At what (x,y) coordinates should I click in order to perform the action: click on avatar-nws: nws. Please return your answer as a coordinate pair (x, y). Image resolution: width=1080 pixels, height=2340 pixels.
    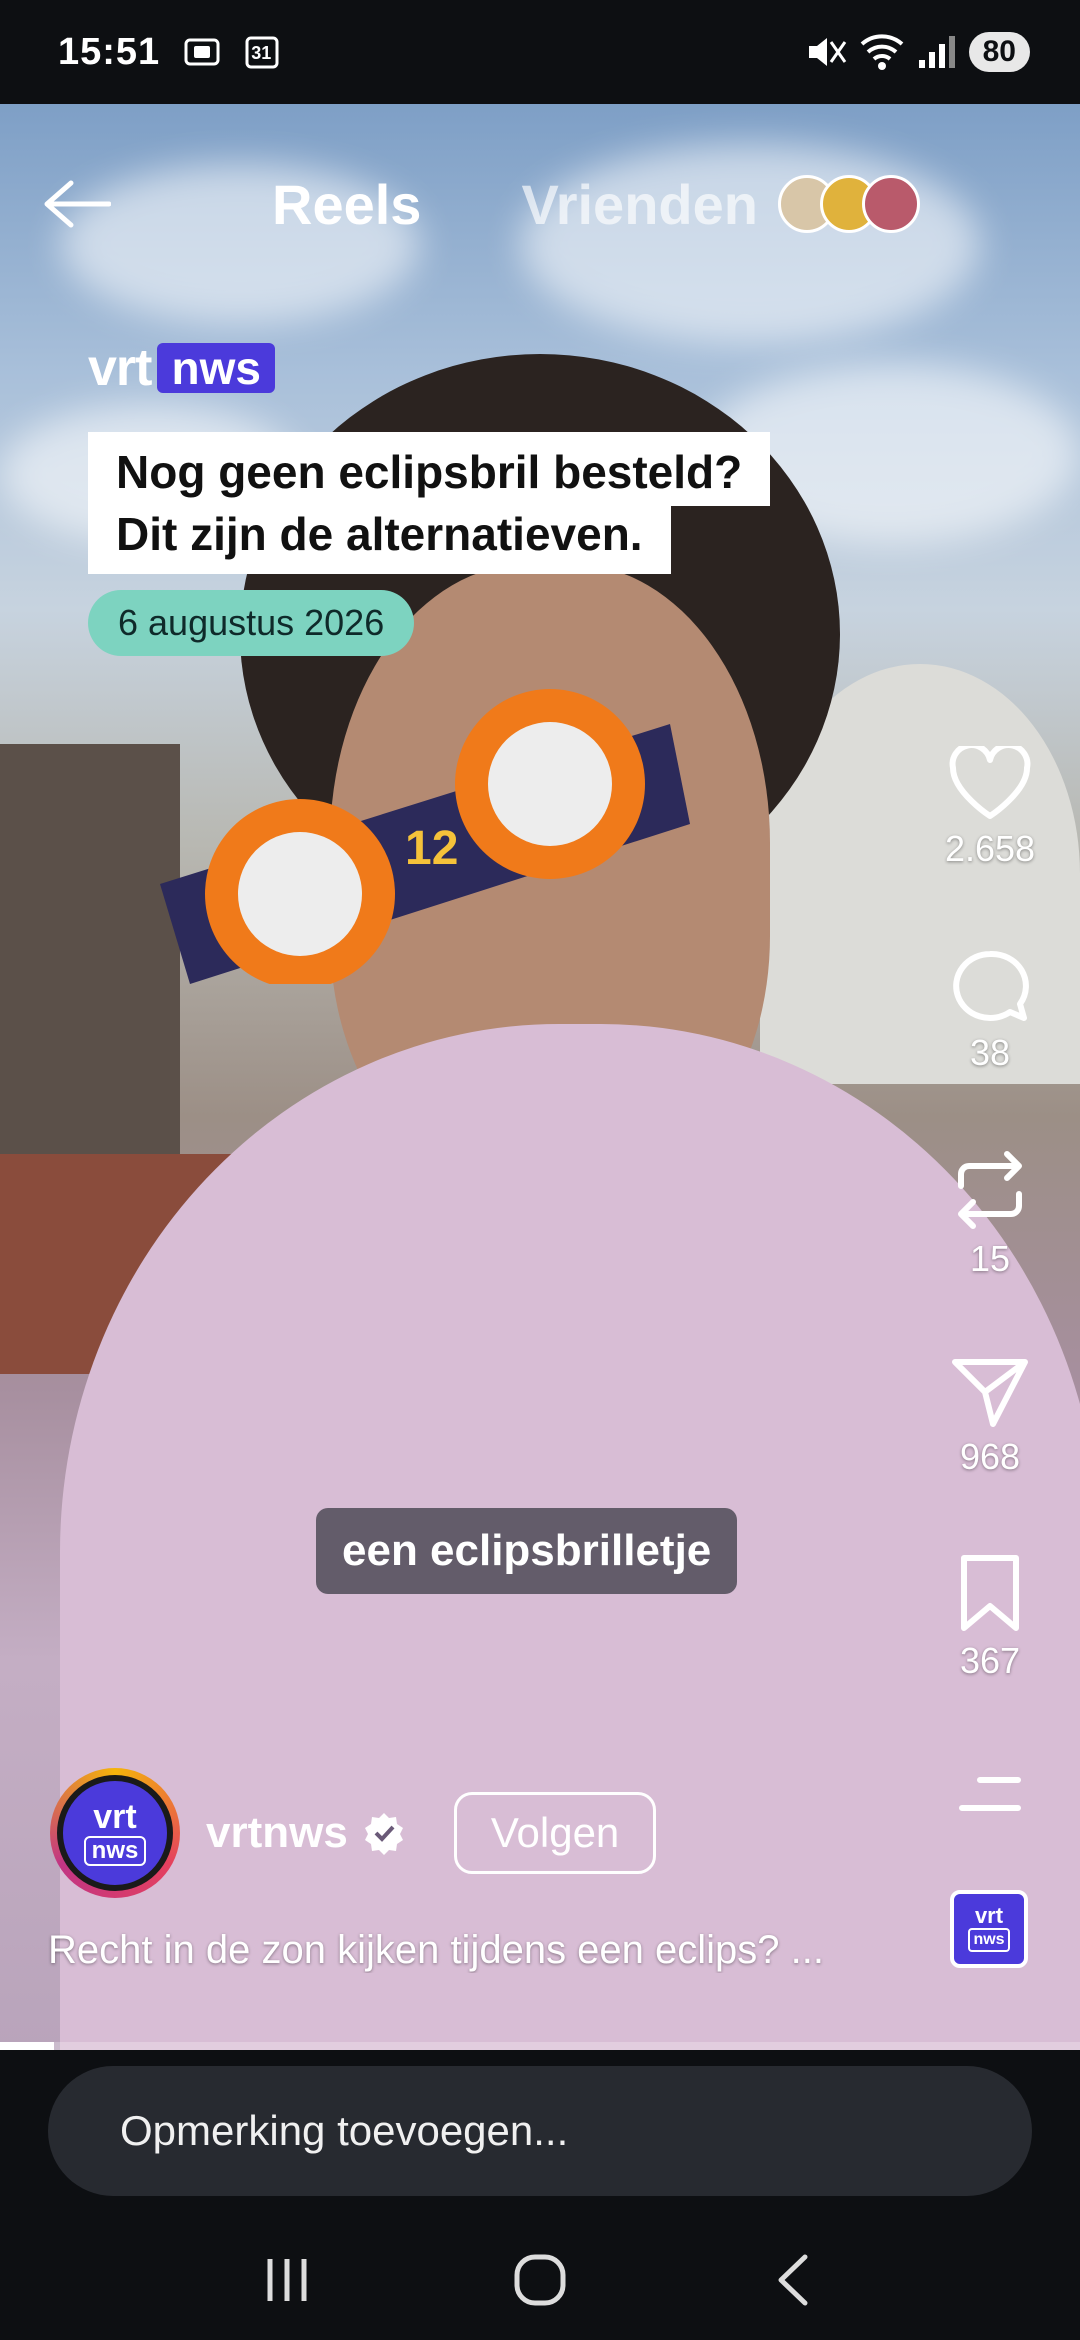
    Looking at the image, I should click on (115, 1851).